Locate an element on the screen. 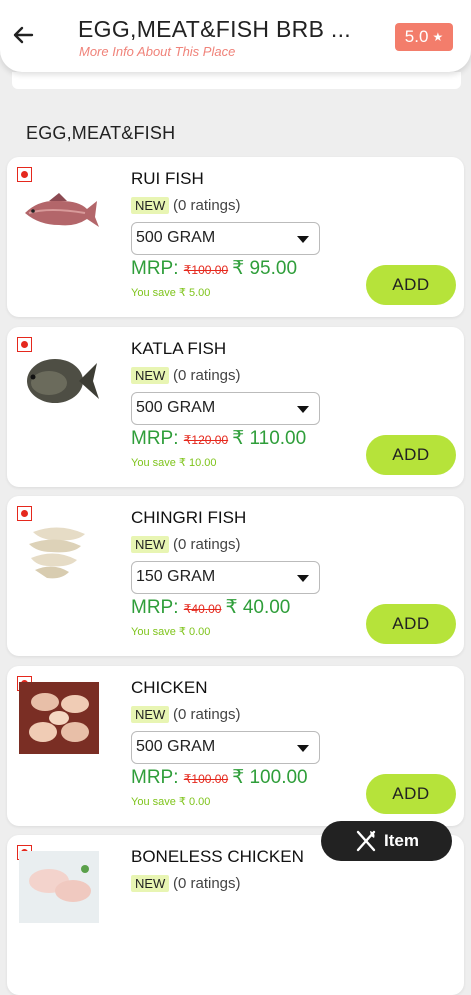 The width and height of the screenshot is (471, 995). old-price: ₹120.00 is located at coordinates (206, 440).